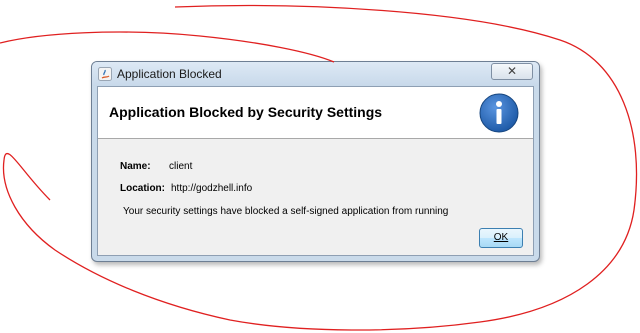 The image size is (640, 333). I want to click on ok-button: OK, so click(501, 238).